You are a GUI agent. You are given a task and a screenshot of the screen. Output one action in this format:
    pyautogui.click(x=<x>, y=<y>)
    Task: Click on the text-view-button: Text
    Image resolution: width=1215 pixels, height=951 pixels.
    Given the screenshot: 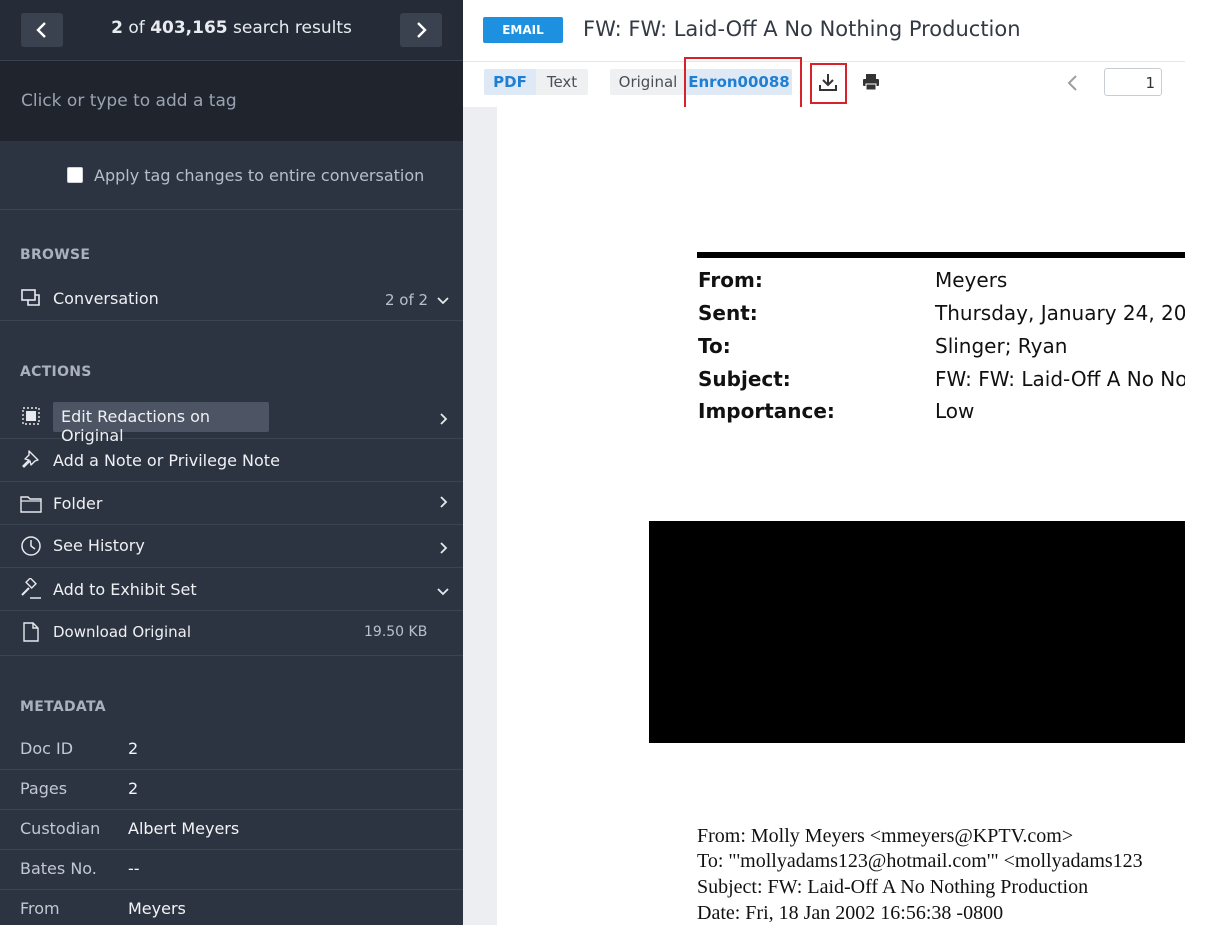 What is the action you would take?
    pyautogui.click(x=562, y=82)
    